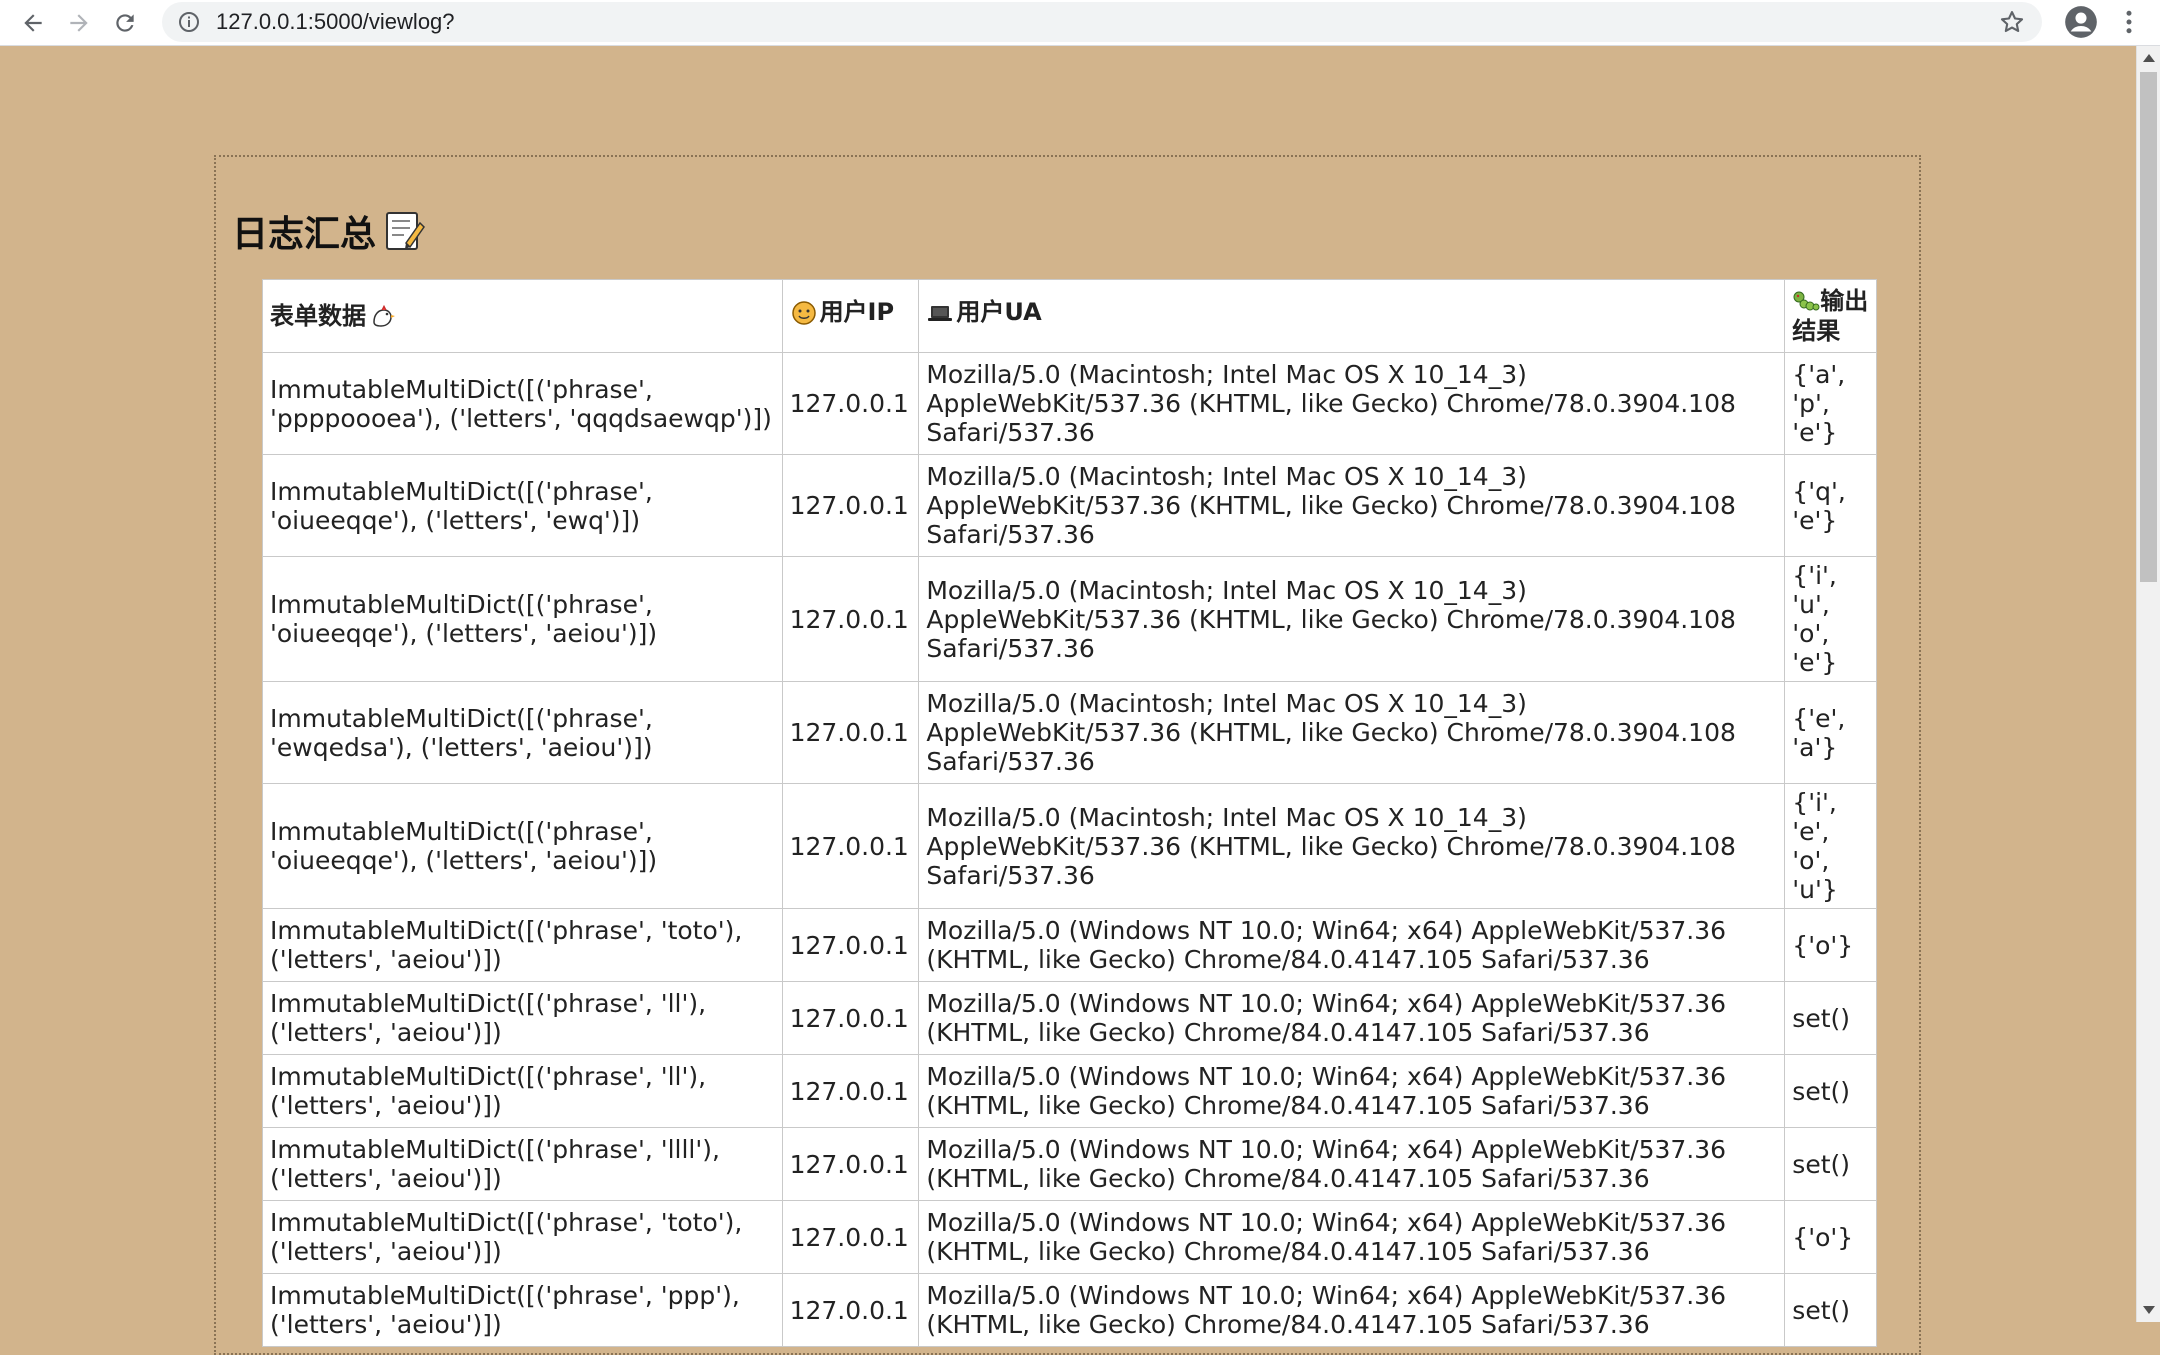 This screenshot has width=2160, height=1355. What do you see at coordinates (1102, 22) in the screenshot?
I see `address-bar: 127.0.0.1:5000/viewlog?` at bounding box center [1102, 22].